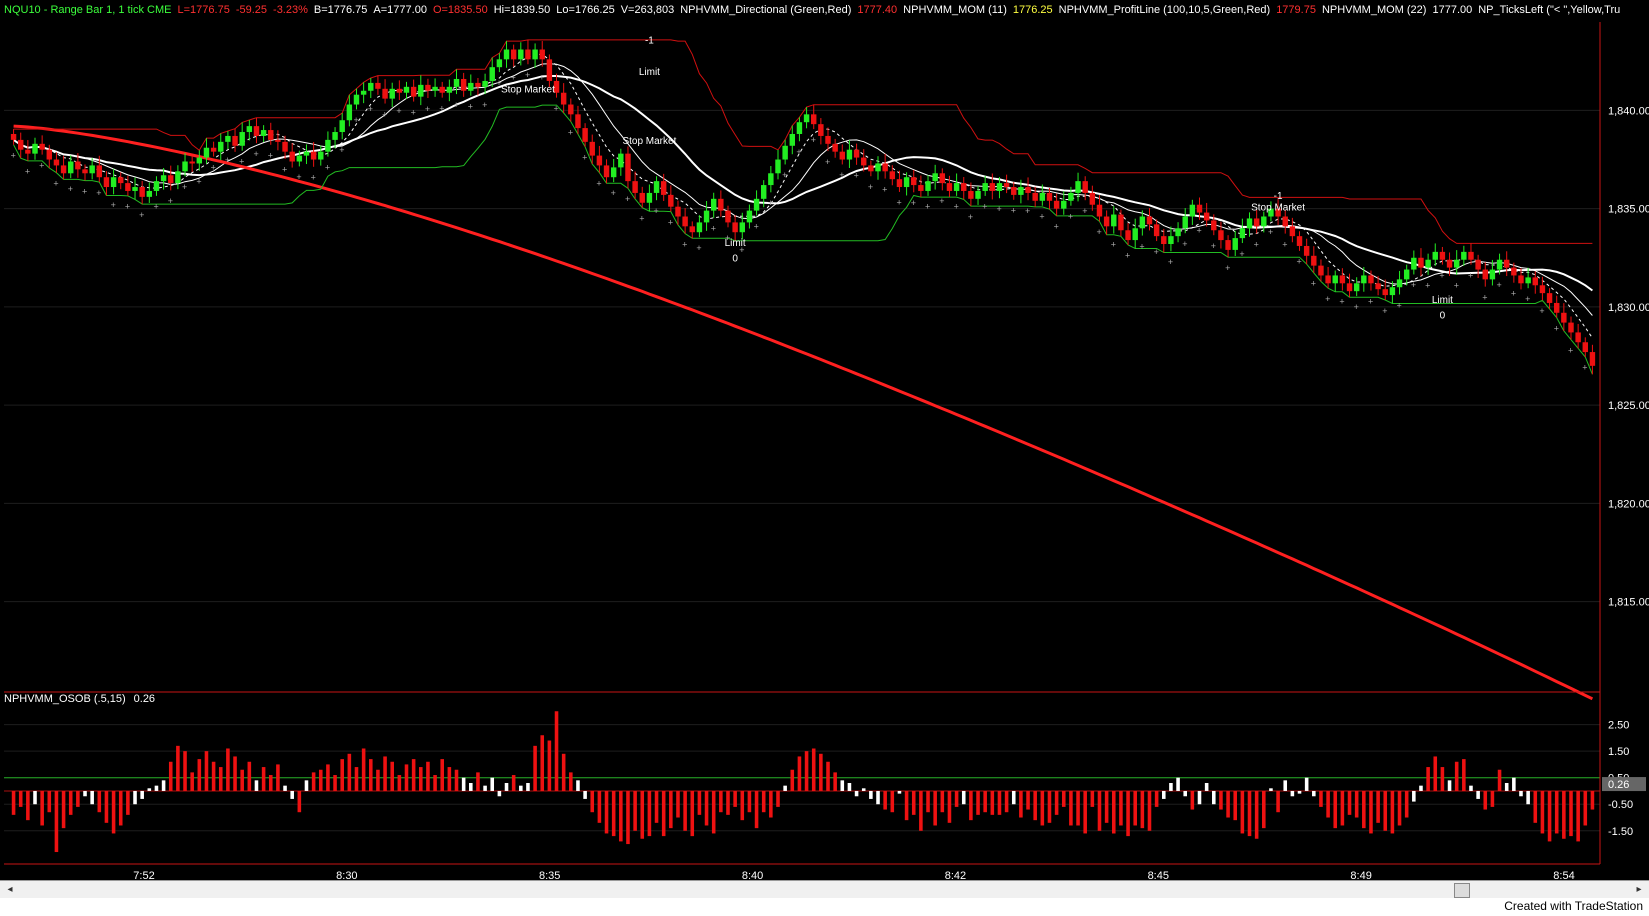  I want to click on header-item: -59.25, so click(251, 10).